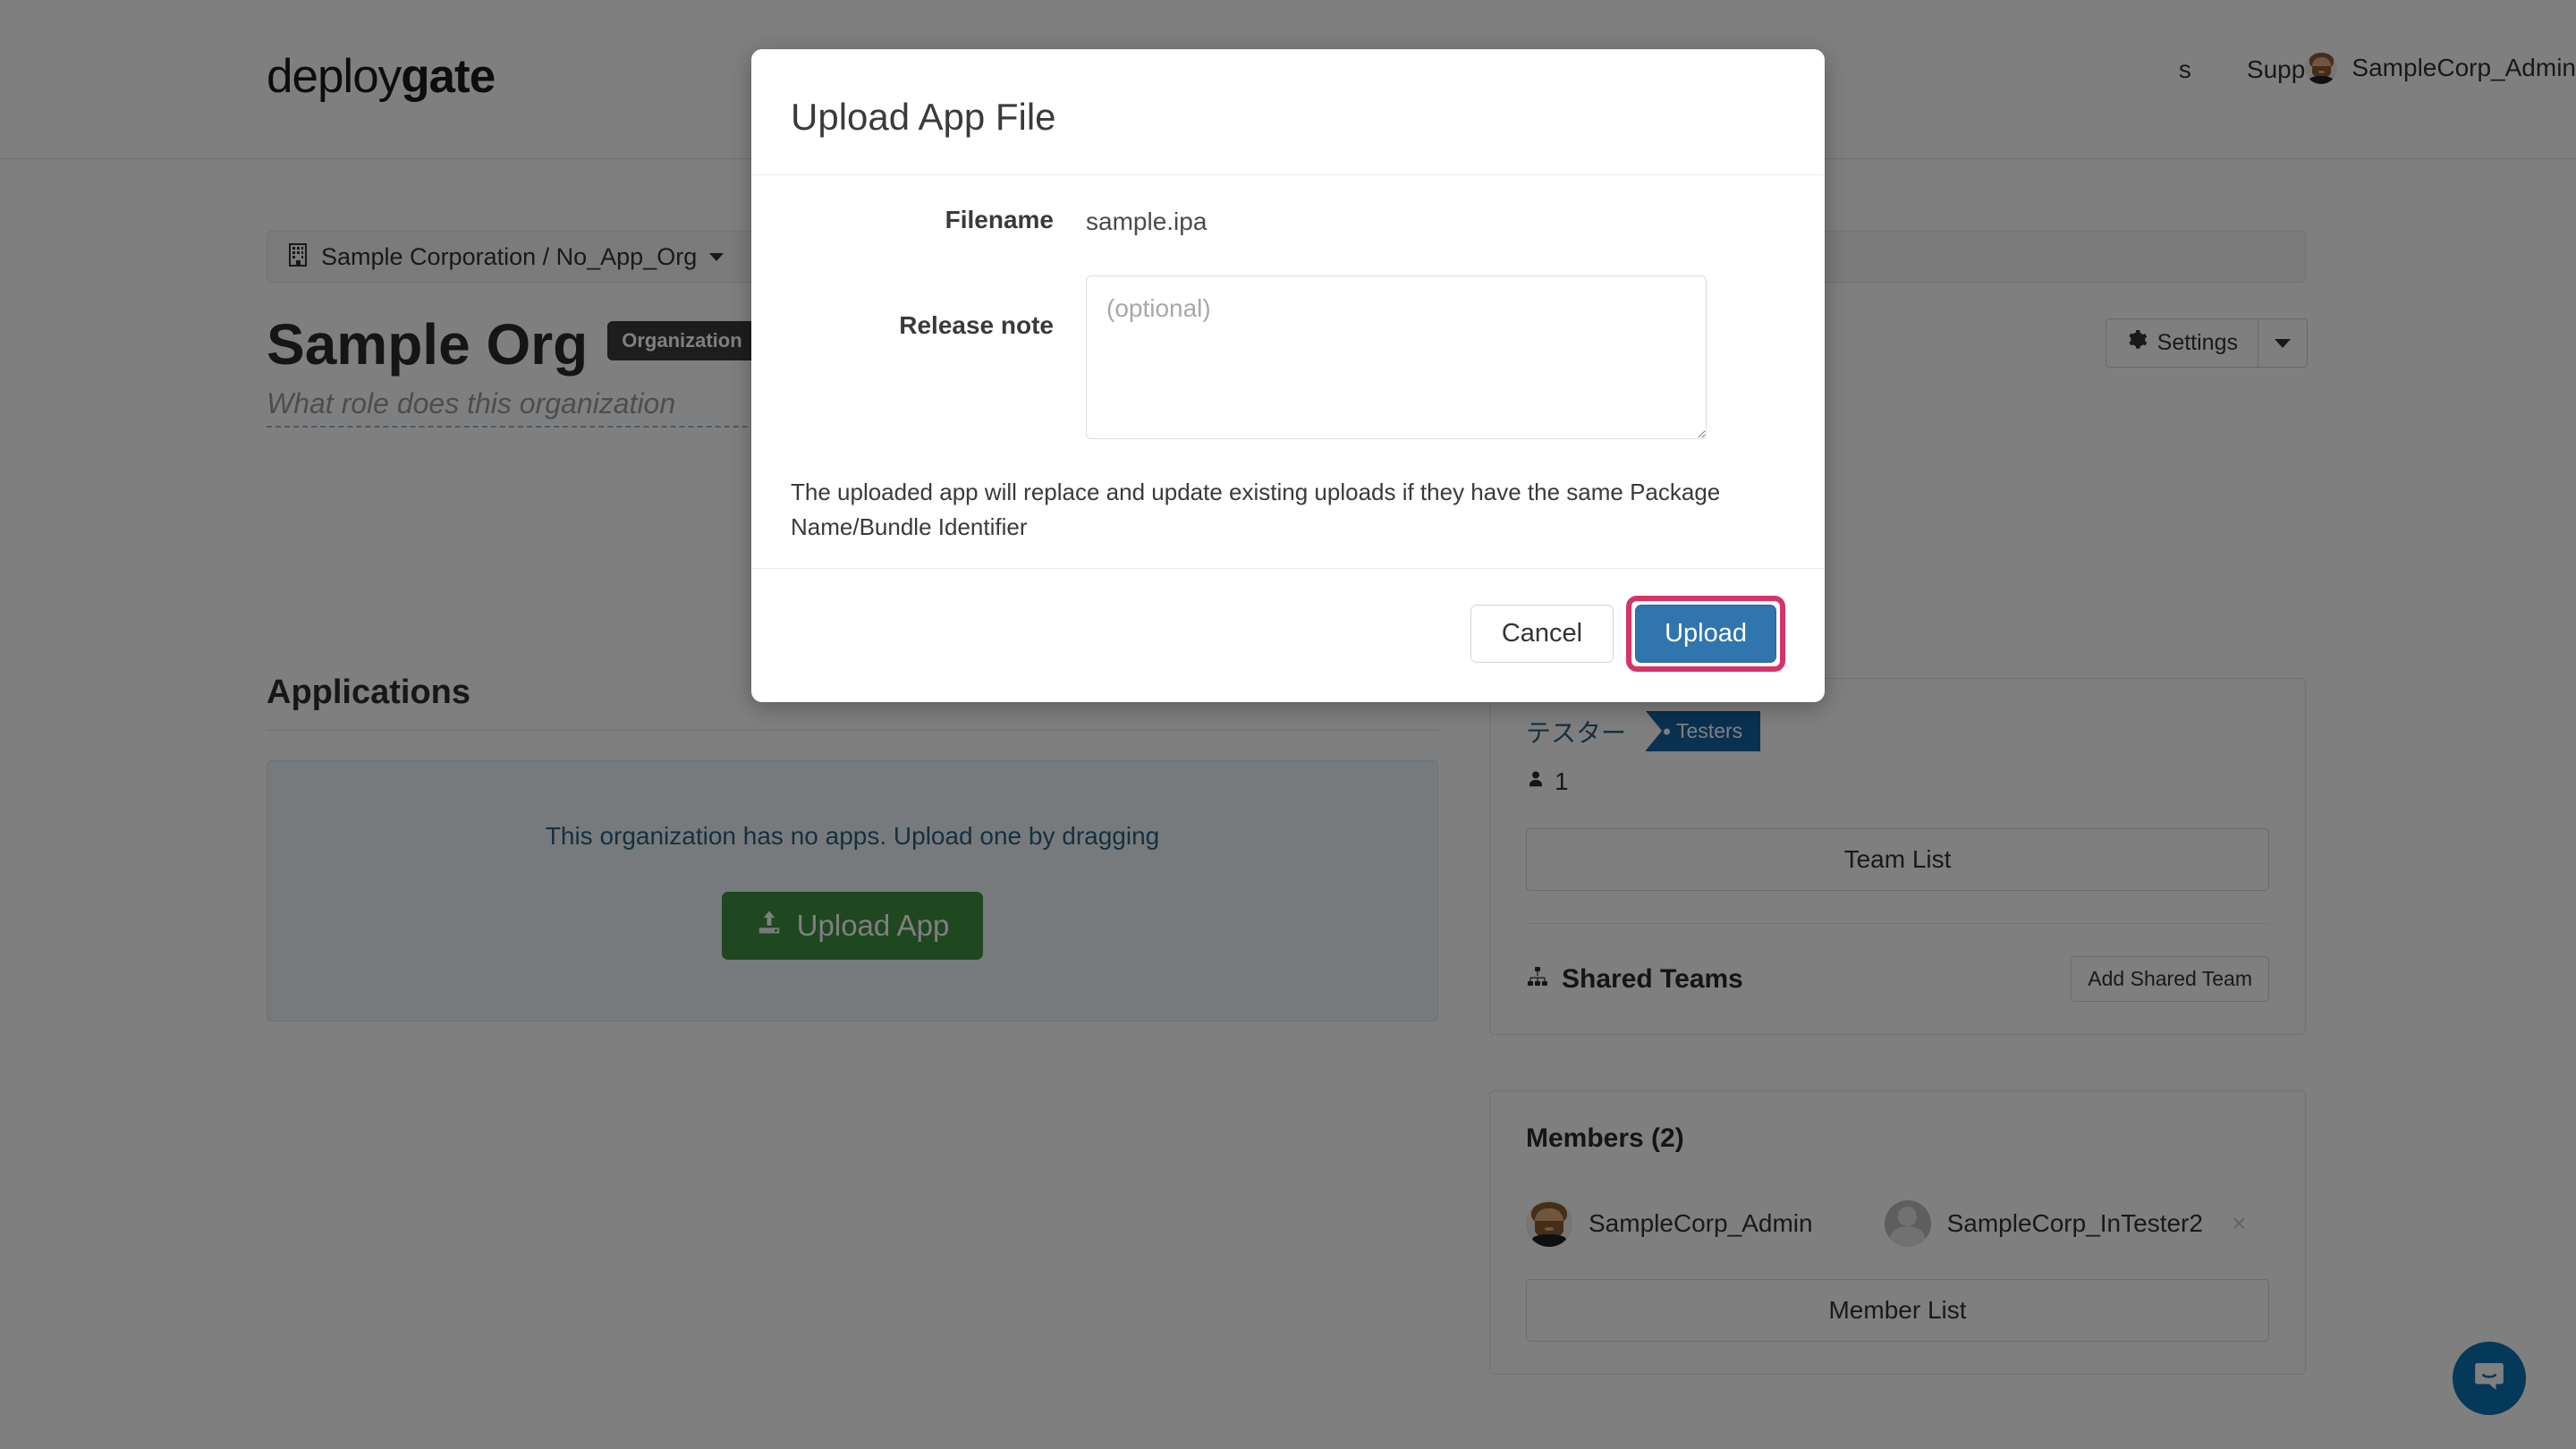 The width and height of the screenshot is (2576, 1449). I want to click on filename-value: sample.ipa, so click(1147, 221).